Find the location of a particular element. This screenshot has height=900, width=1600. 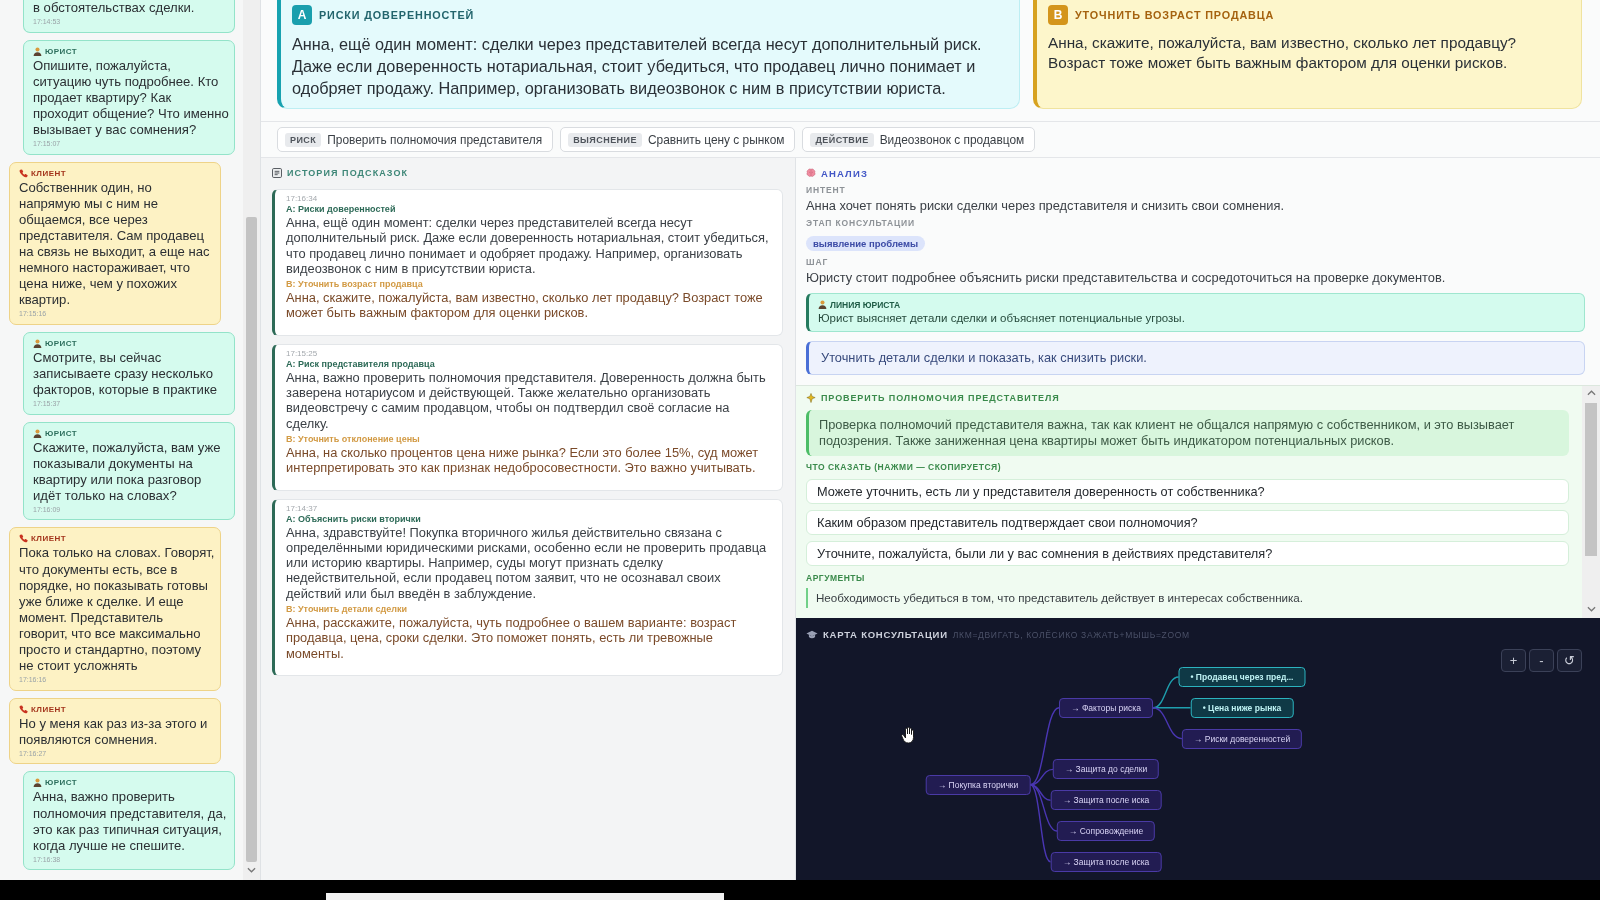

phrase-button: Каким образом представитель подтверждает свои полномочия? is located at coordinates (1187, 522).